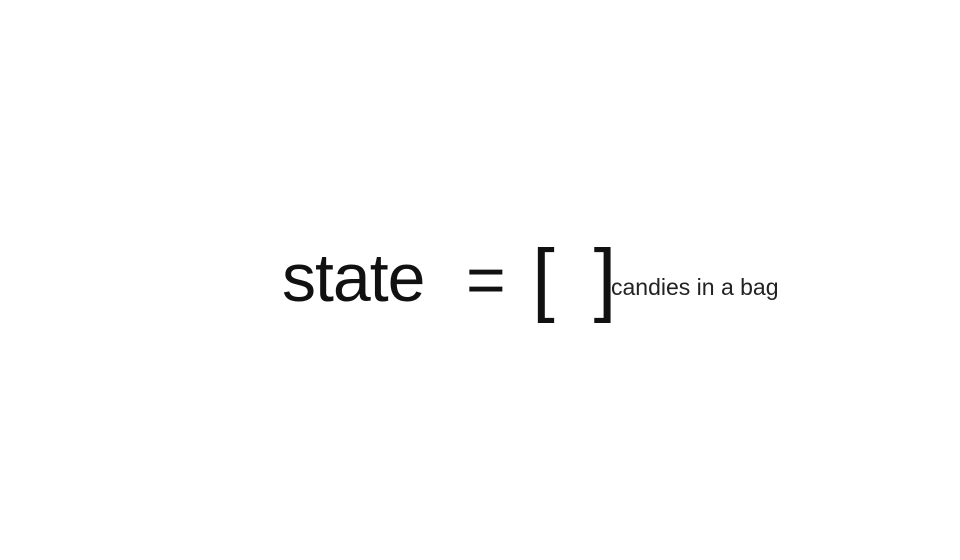 This screenshot has height=560, width=960. What do you see at coordinates (486, 280) in the screenshot?
I see `equals-sign: =` at bounding box center [486, 280].